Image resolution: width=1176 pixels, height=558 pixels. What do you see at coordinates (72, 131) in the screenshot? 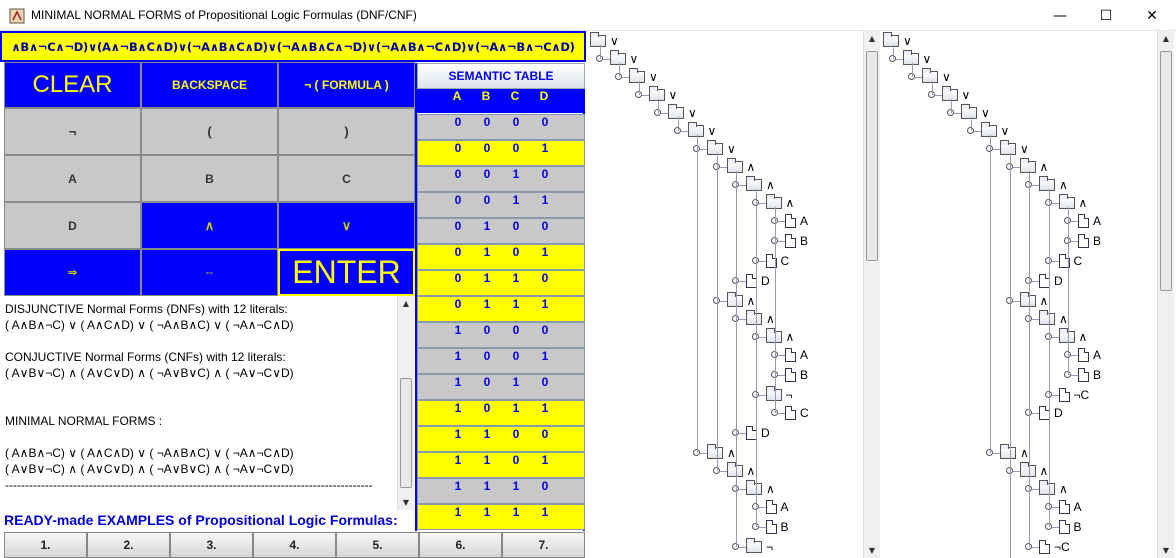
I see `not-button: ¬` at bounding box center [72, 131].